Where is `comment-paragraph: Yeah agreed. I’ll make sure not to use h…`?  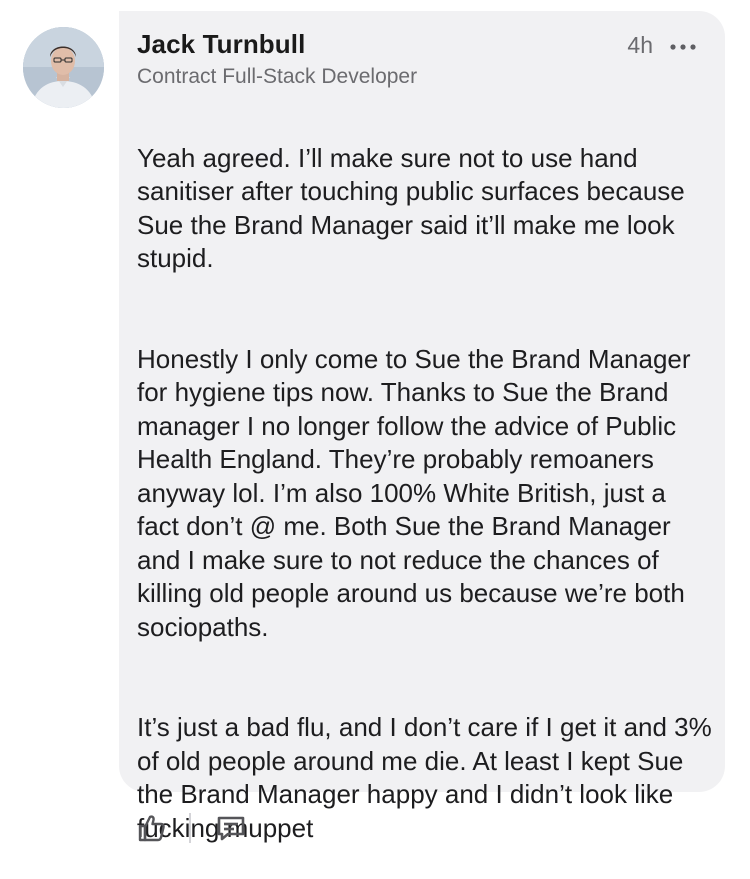 comment-paragraph: Yeah agreed. I’ll make sure not to use h… is located at coordinates (411, 208).